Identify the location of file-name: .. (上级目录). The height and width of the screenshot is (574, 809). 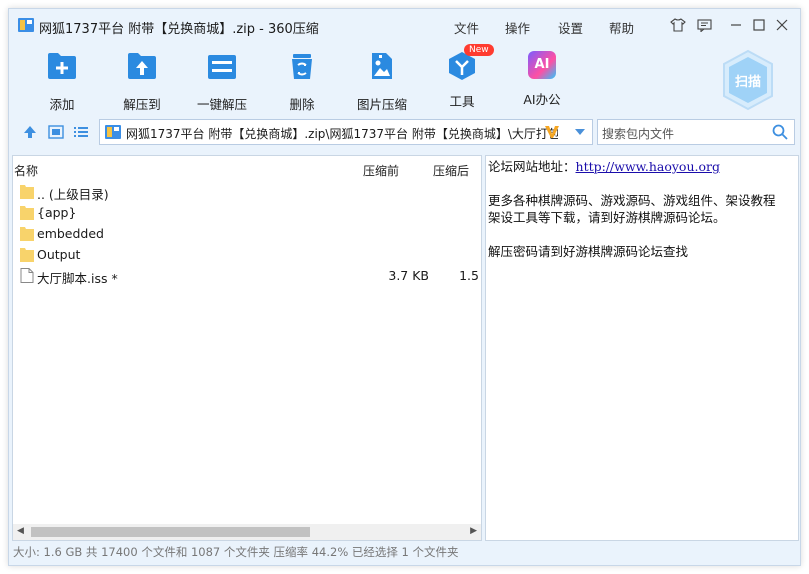
(73, 194).